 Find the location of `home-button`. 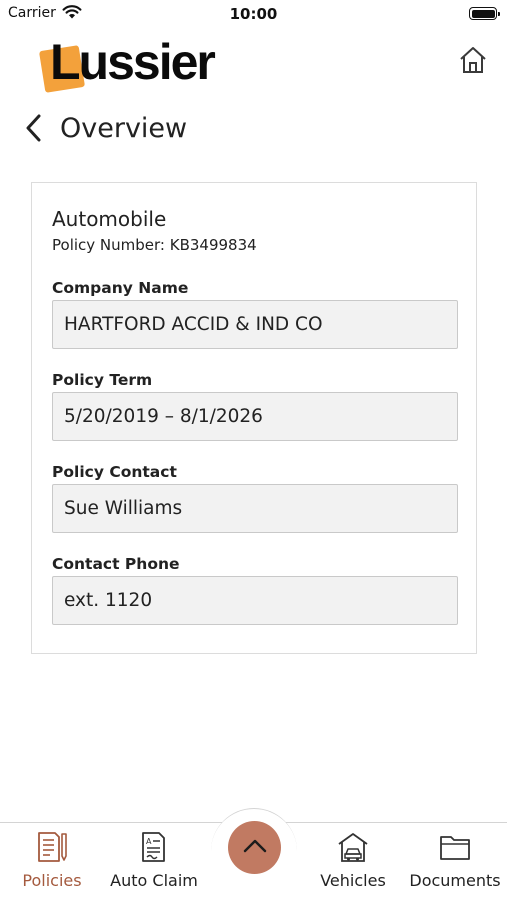

home-button is located at coordinates (473, 62).